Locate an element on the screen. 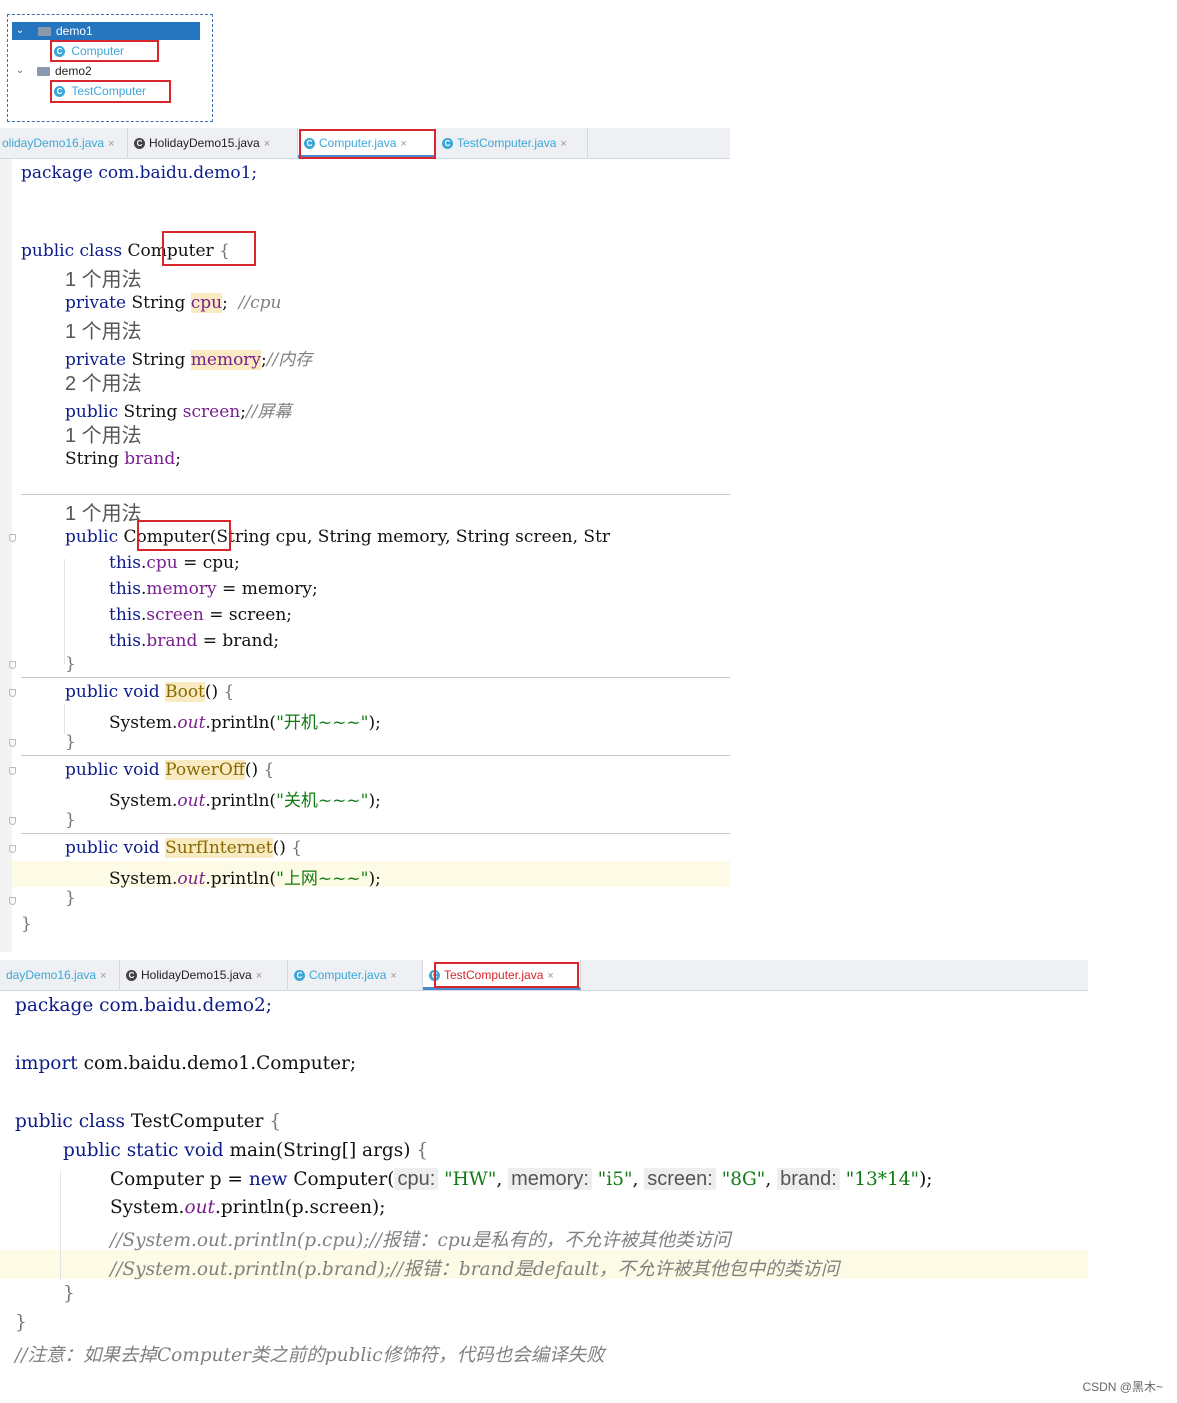  code-line: this.cpu = cpu; is located at coordinates (174, 563).